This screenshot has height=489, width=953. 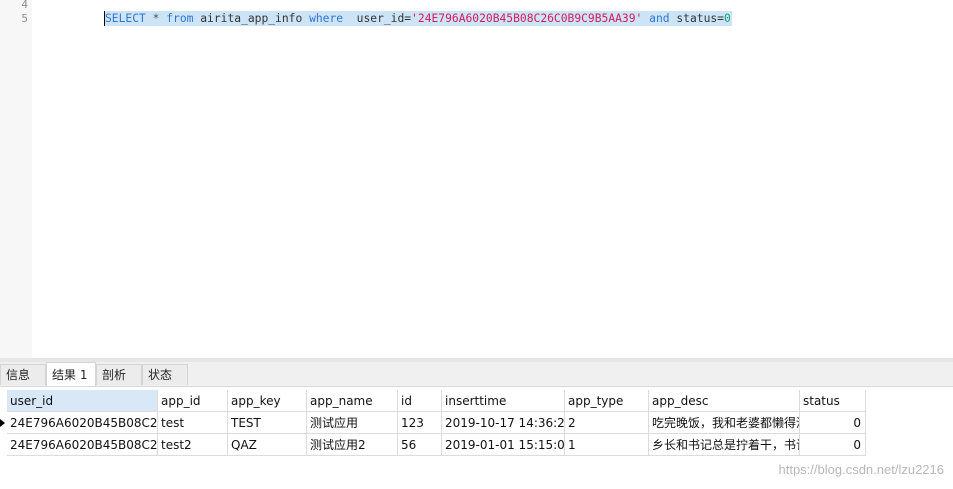 What do you see at coordinates (420, 423) in the screenshot?
I see `cell-id: 123` at bounding box center [420, 423].